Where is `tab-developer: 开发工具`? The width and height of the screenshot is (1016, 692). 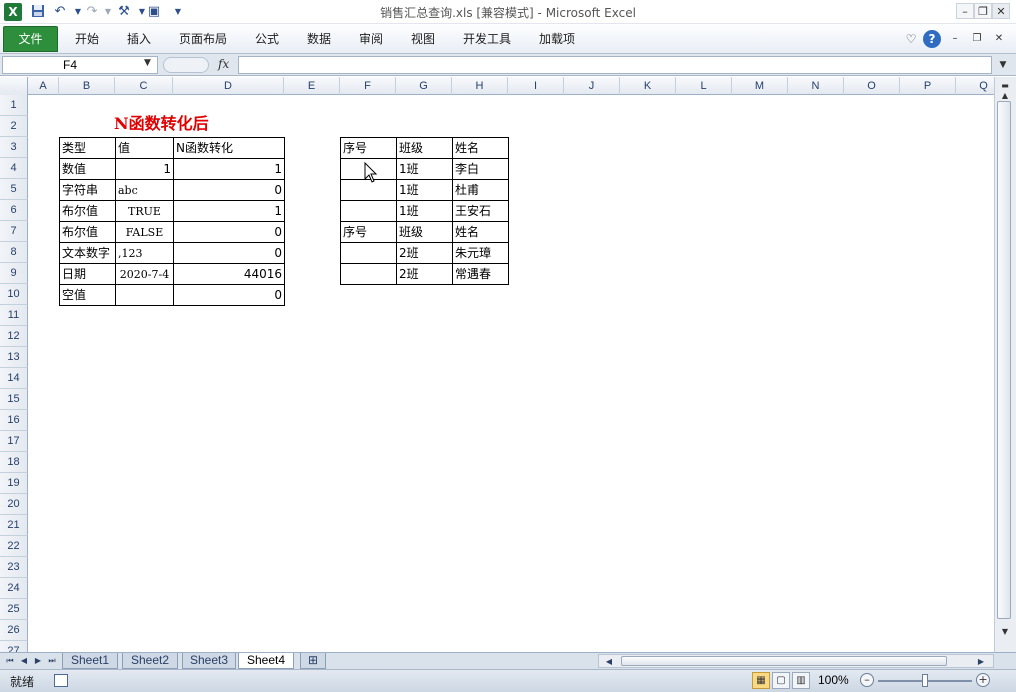
tab-developer: 开发工具 is located at coordinates (487, 40).